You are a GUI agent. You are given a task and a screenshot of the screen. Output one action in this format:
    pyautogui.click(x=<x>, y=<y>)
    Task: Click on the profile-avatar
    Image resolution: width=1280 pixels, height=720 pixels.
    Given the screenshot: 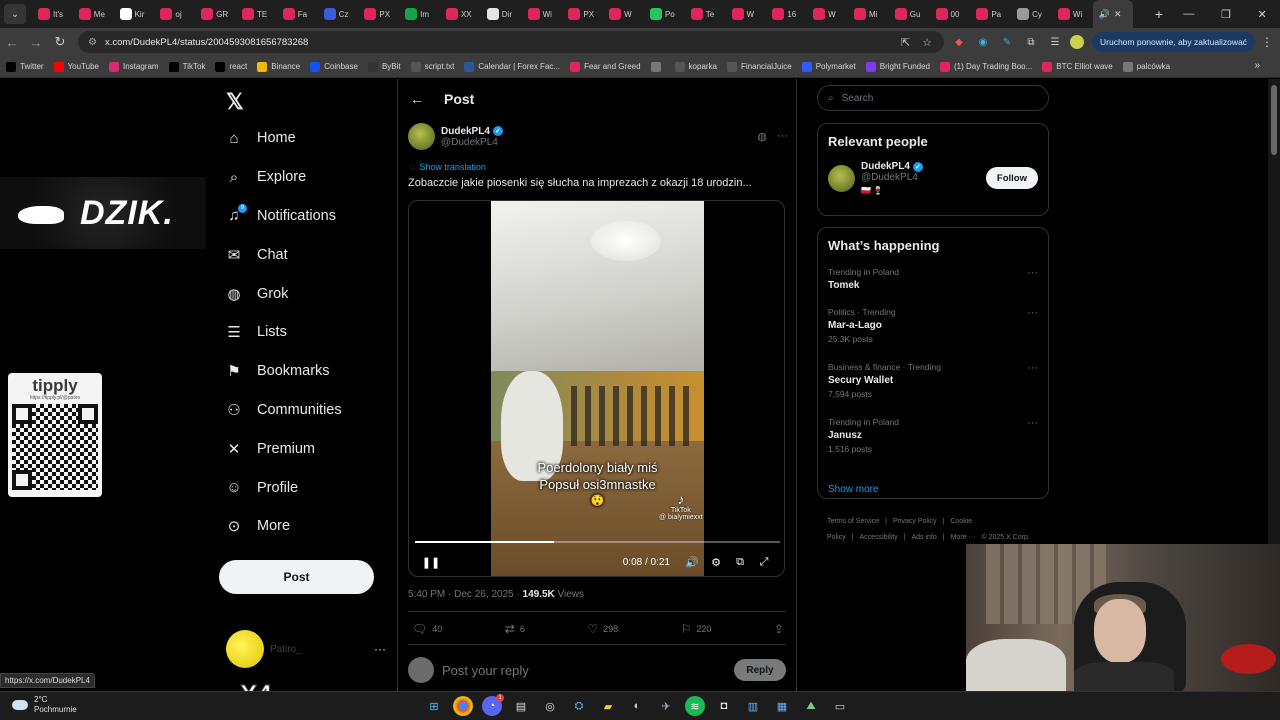 What is the action you would take?
    pyautogui.click(x=1077, y=42)
    